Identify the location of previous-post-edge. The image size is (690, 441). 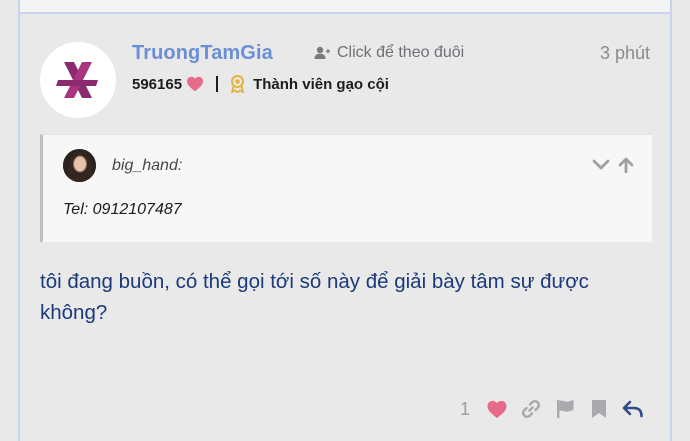
(345, 7).